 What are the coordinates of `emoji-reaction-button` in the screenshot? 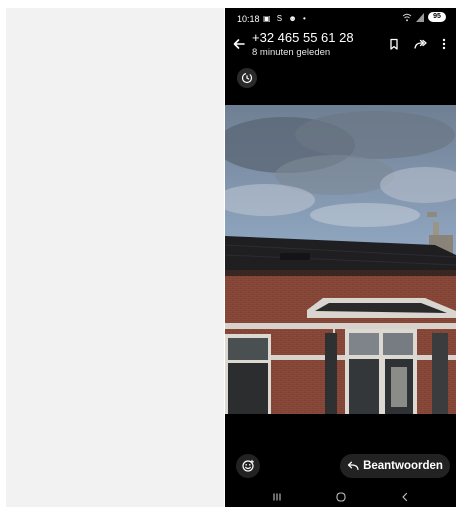 It's located at (248, 466).